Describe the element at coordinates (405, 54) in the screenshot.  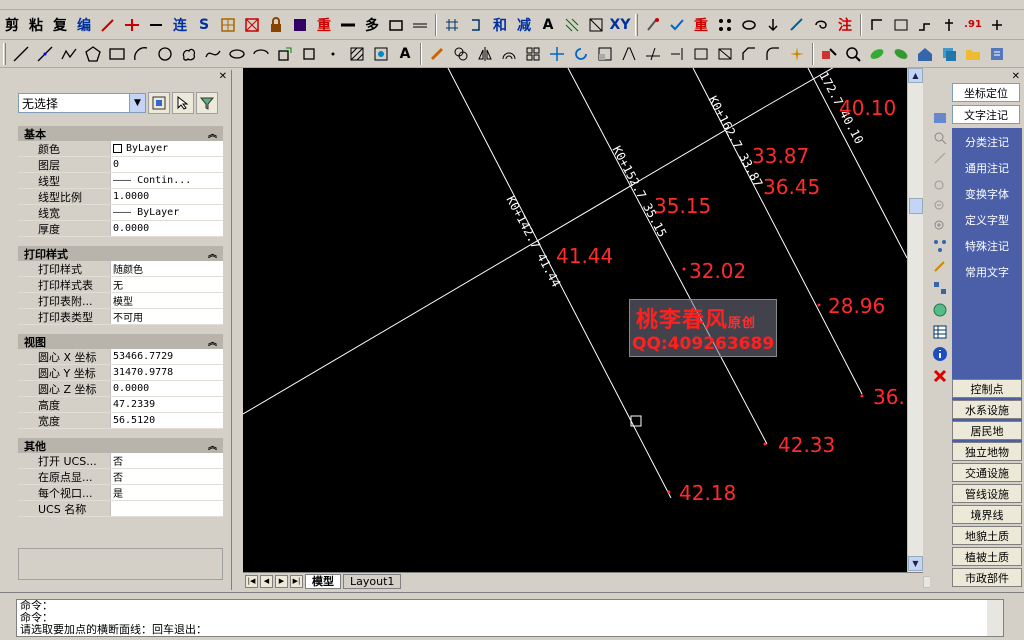
I see `mtext-button: A` at that location.